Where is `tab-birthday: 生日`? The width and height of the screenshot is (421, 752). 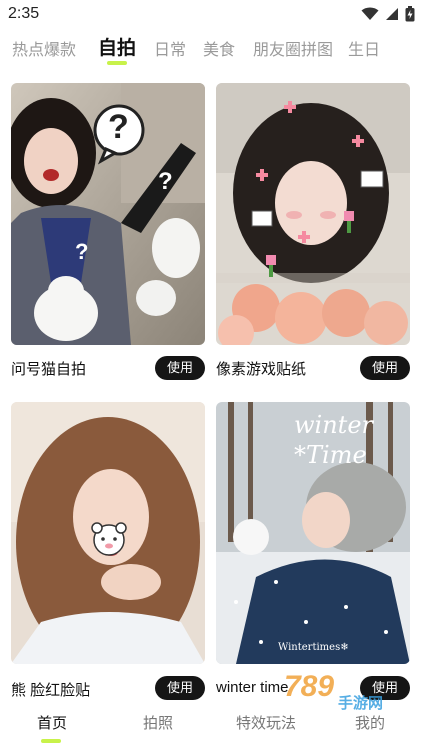
tab-birthday: 生日 is located at coordinates (364, 48).